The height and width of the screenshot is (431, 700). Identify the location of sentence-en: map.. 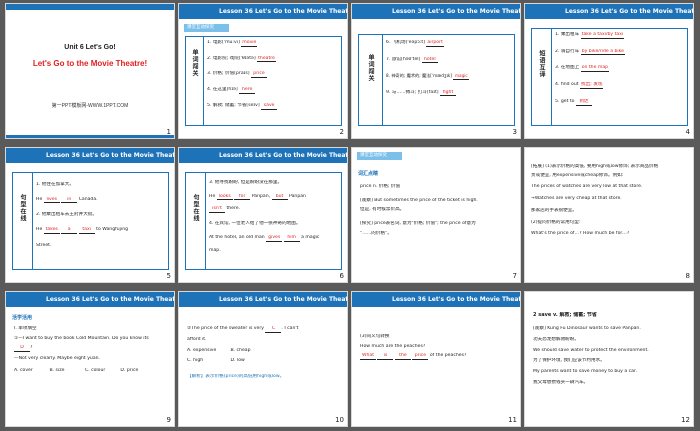
(215, 250).